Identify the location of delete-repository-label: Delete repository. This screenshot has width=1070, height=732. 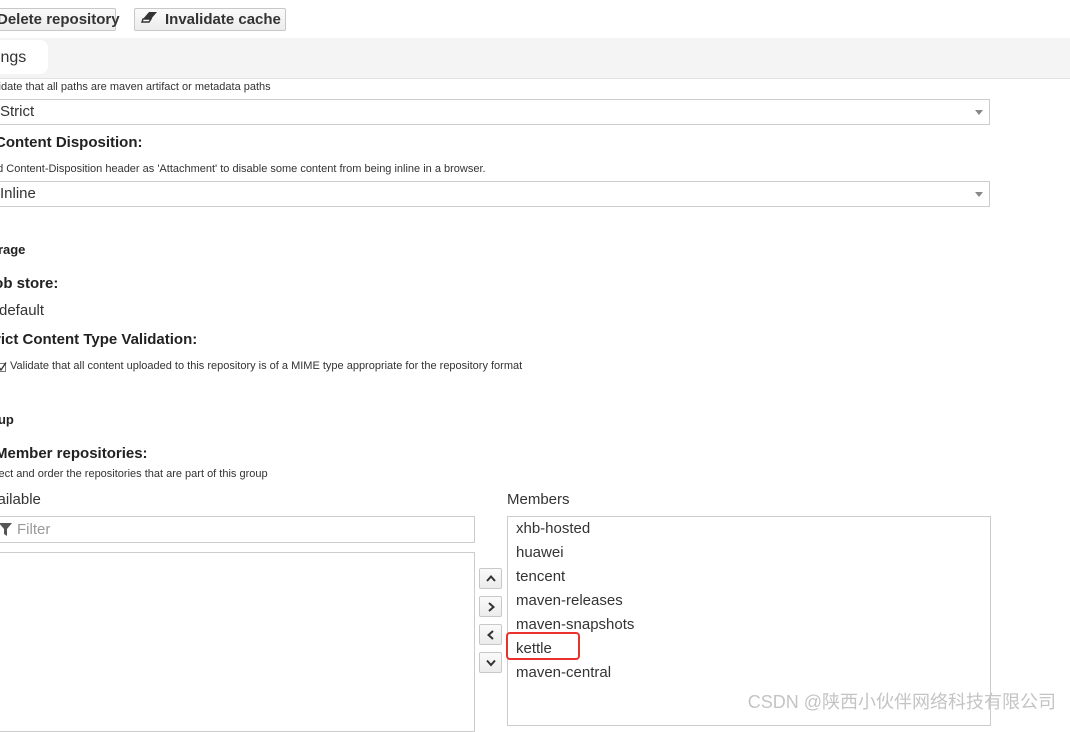
(60, 19).